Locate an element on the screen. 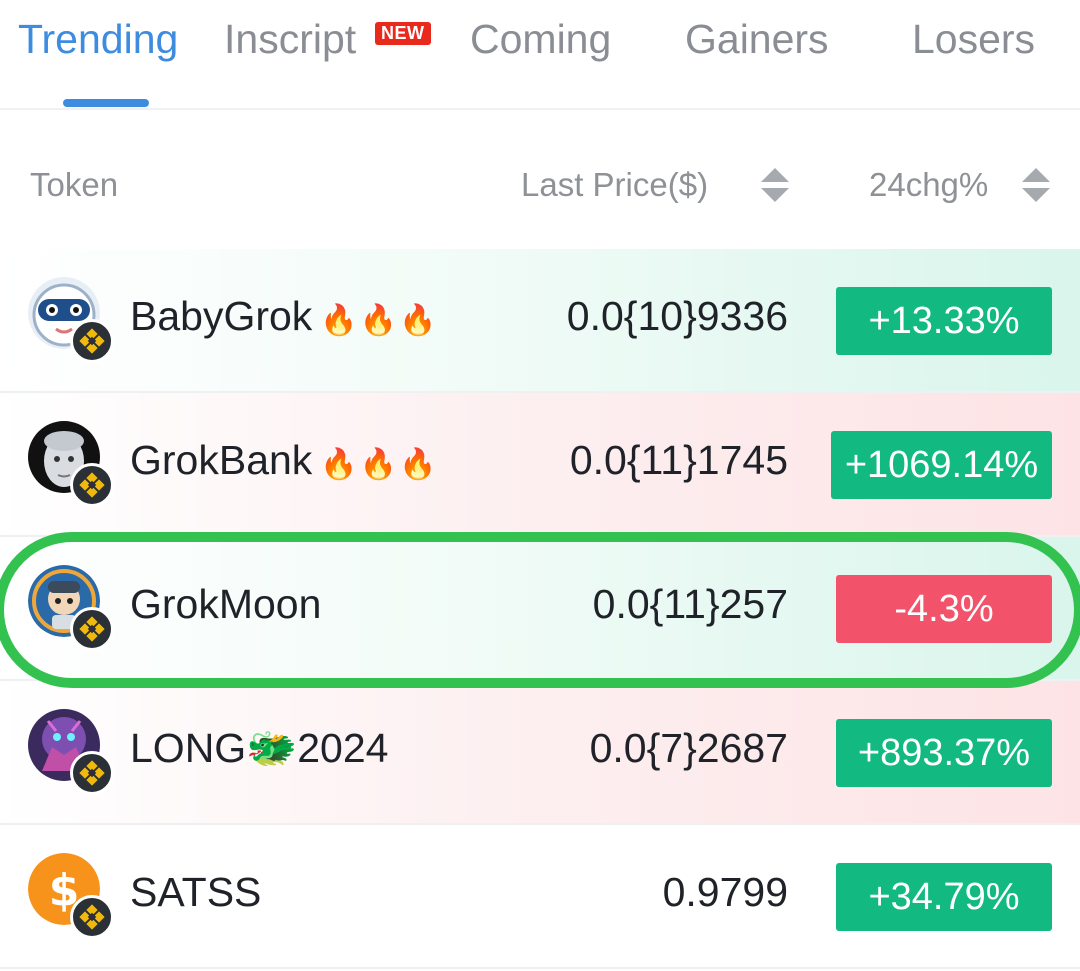  table-row: GrokBank 🔥🔥🔥 0.0{11}1745 +1069.14% is located at coordinates (540, 465).